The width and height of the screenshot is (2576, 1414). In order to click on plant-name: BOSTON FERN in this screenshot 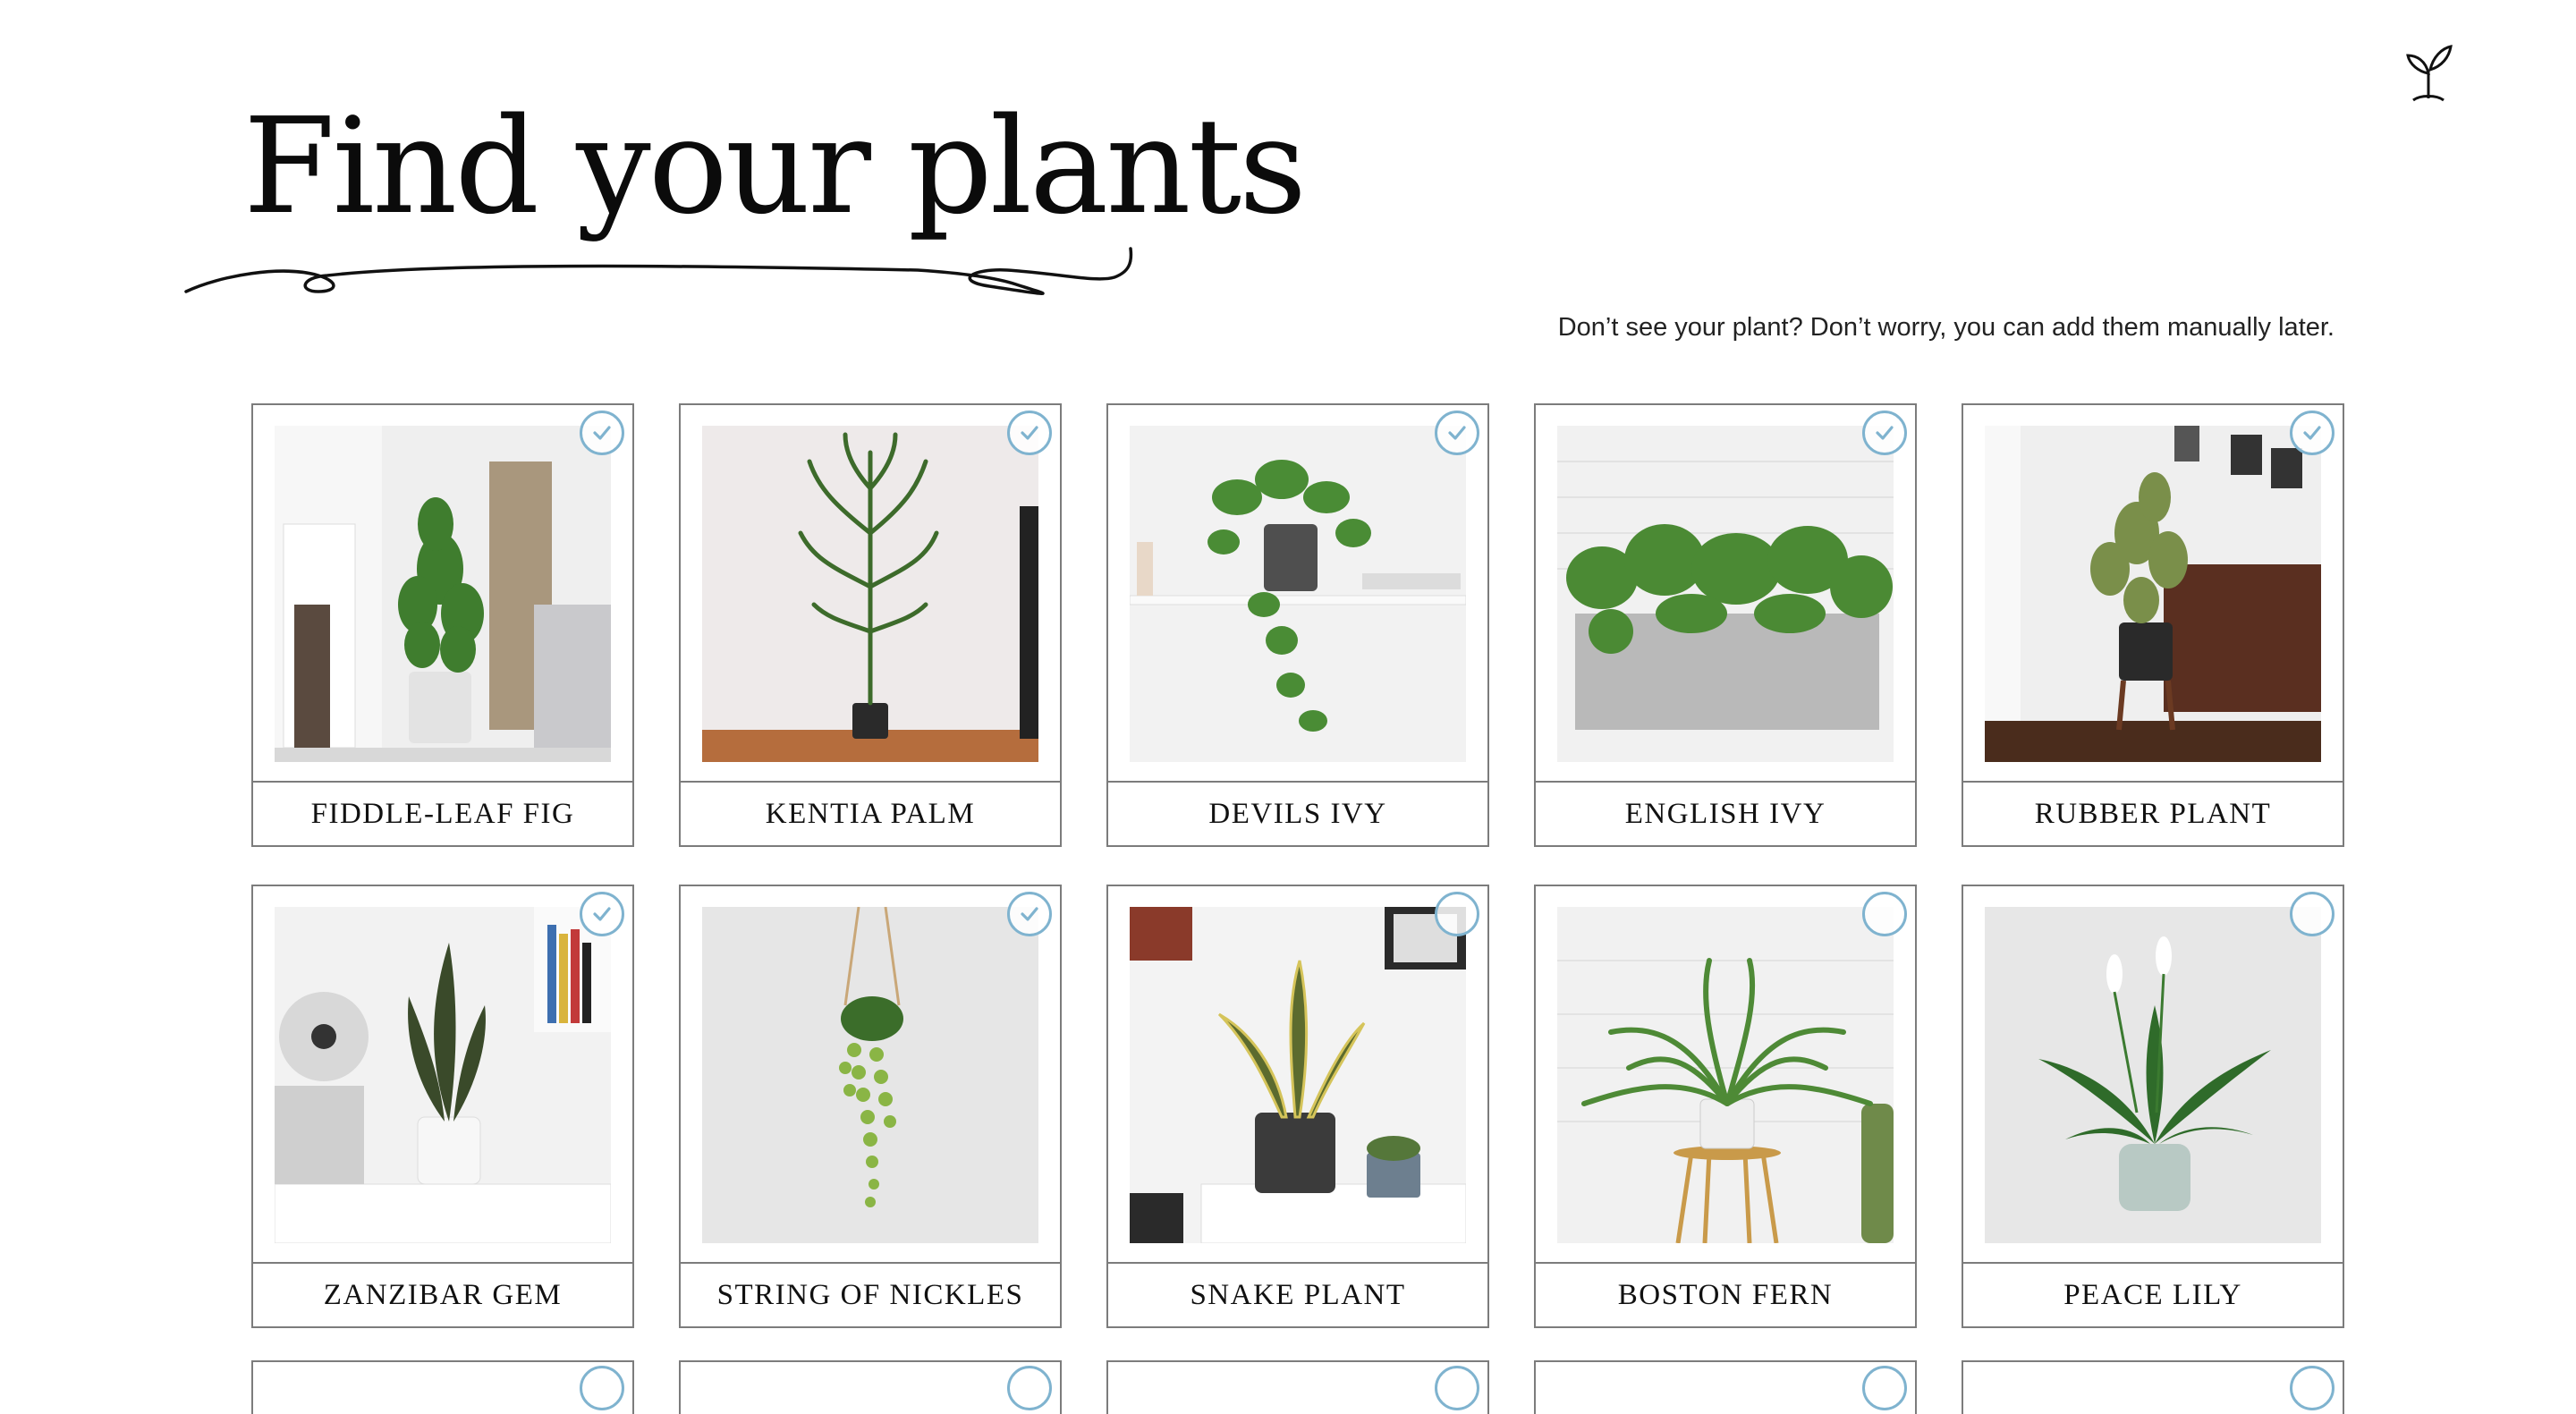, I will do `click(1725, 1294)`.